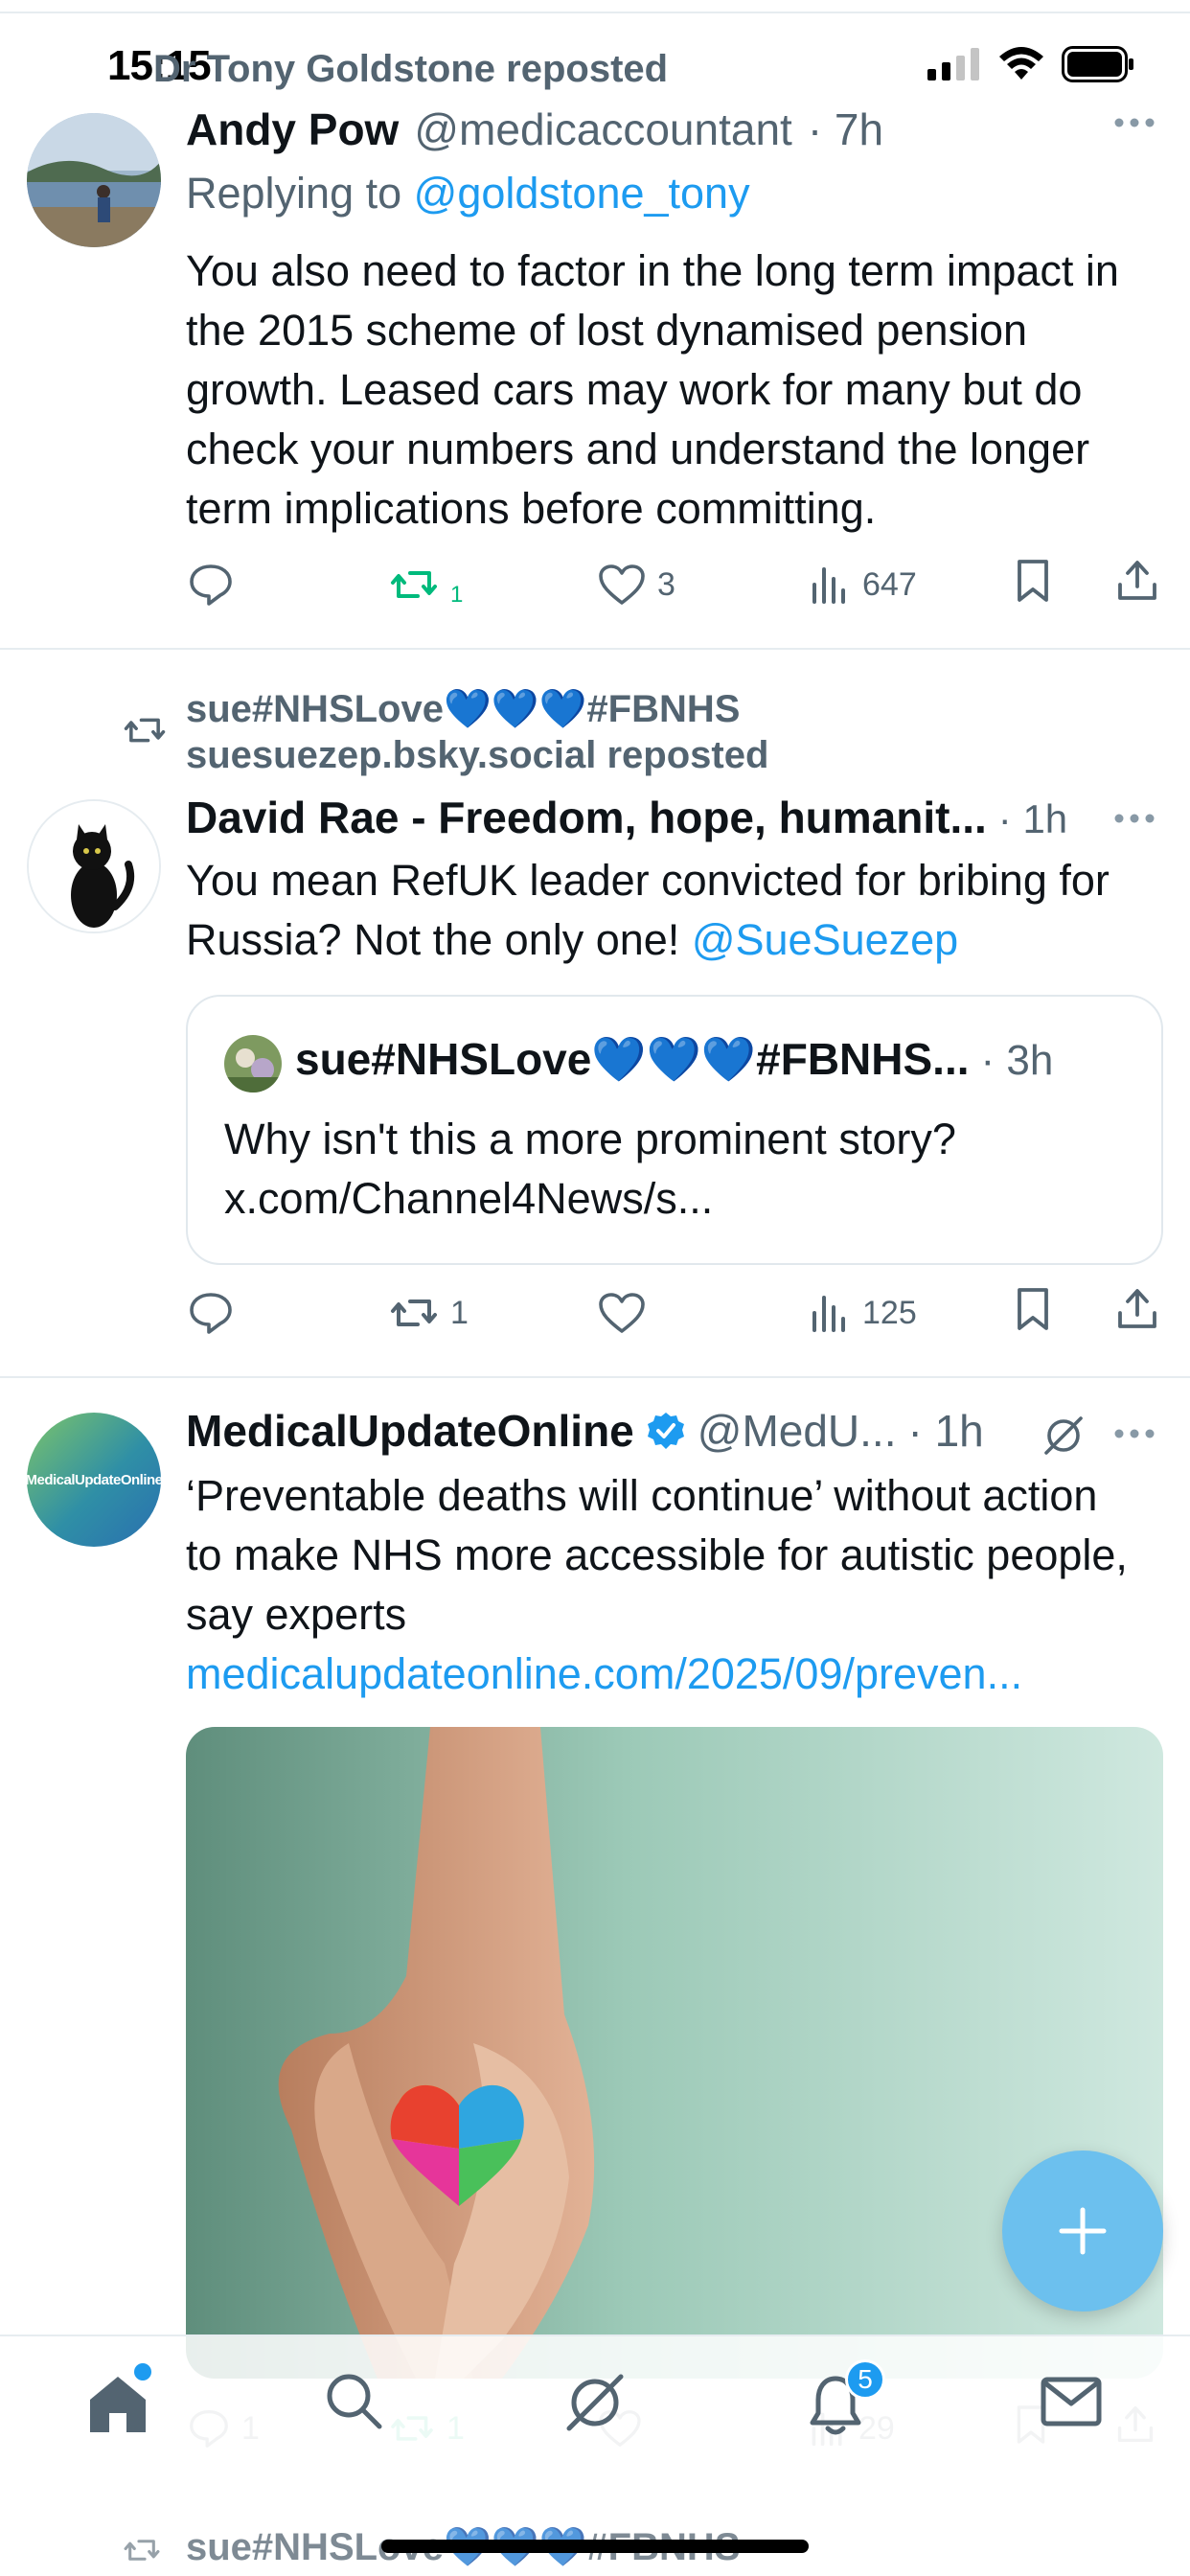  What do you see at coordinates (253, 1063) in the screenshot?
I see `quoted-avatar` at bounding box center [253, 1063].